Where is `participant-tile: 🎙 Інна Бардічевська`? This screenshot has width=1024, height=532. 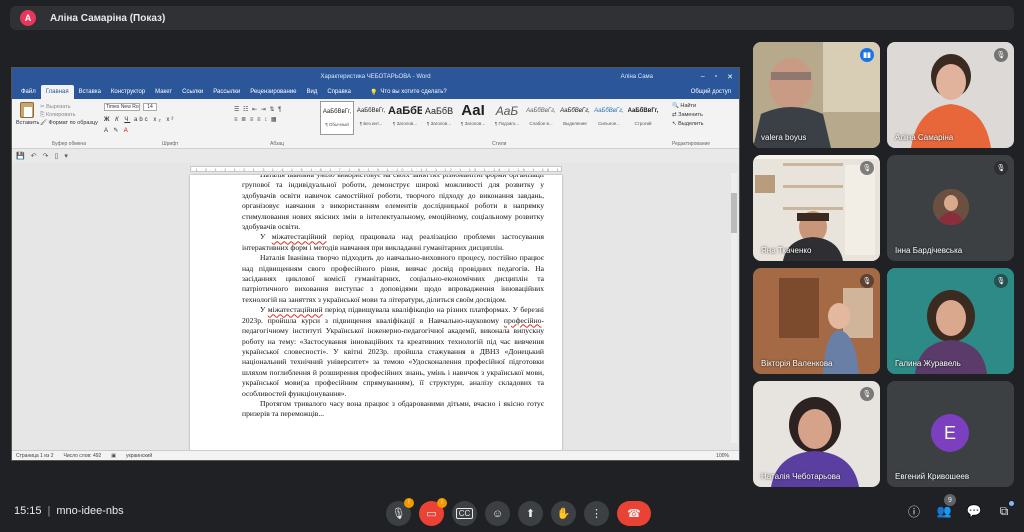
participant-tile: 🎙 Інна Бардічевська is located at coordinates (950, 208).